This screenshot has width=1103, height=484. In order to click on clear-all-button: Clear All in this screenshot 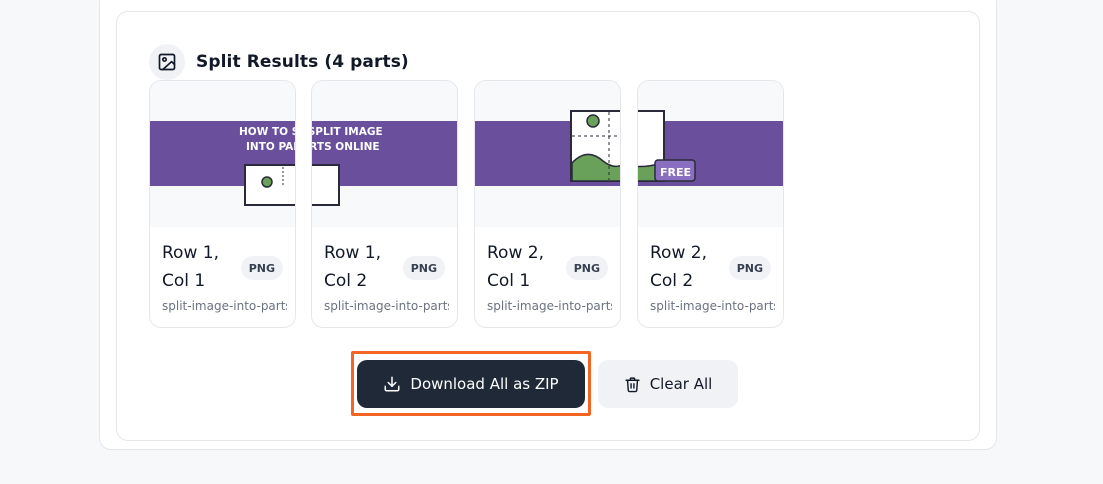, I will do `click(668, 384)`.